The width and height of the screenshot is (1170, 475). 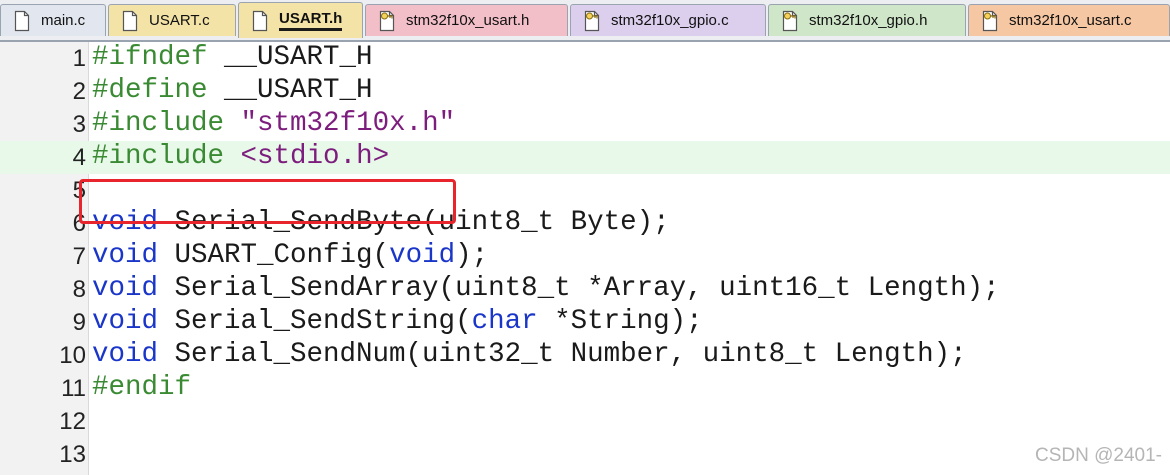 What do you see at coordinates (79, 157) in the screenshot?
I see `line-number: 4` at bounding box center [79, 157].